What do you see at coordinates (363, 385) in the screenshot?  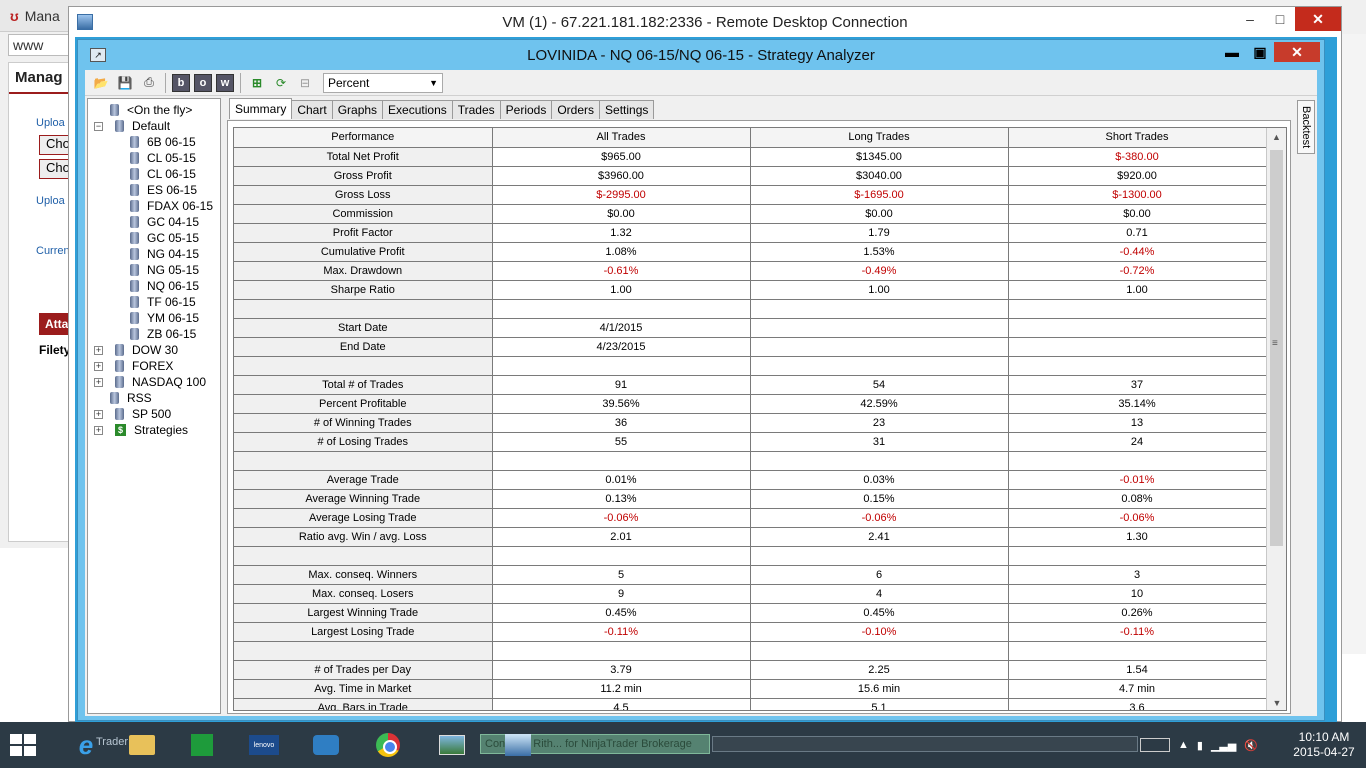 I see `metric-label: Total # of Trades` at bounding box center [363, 385].